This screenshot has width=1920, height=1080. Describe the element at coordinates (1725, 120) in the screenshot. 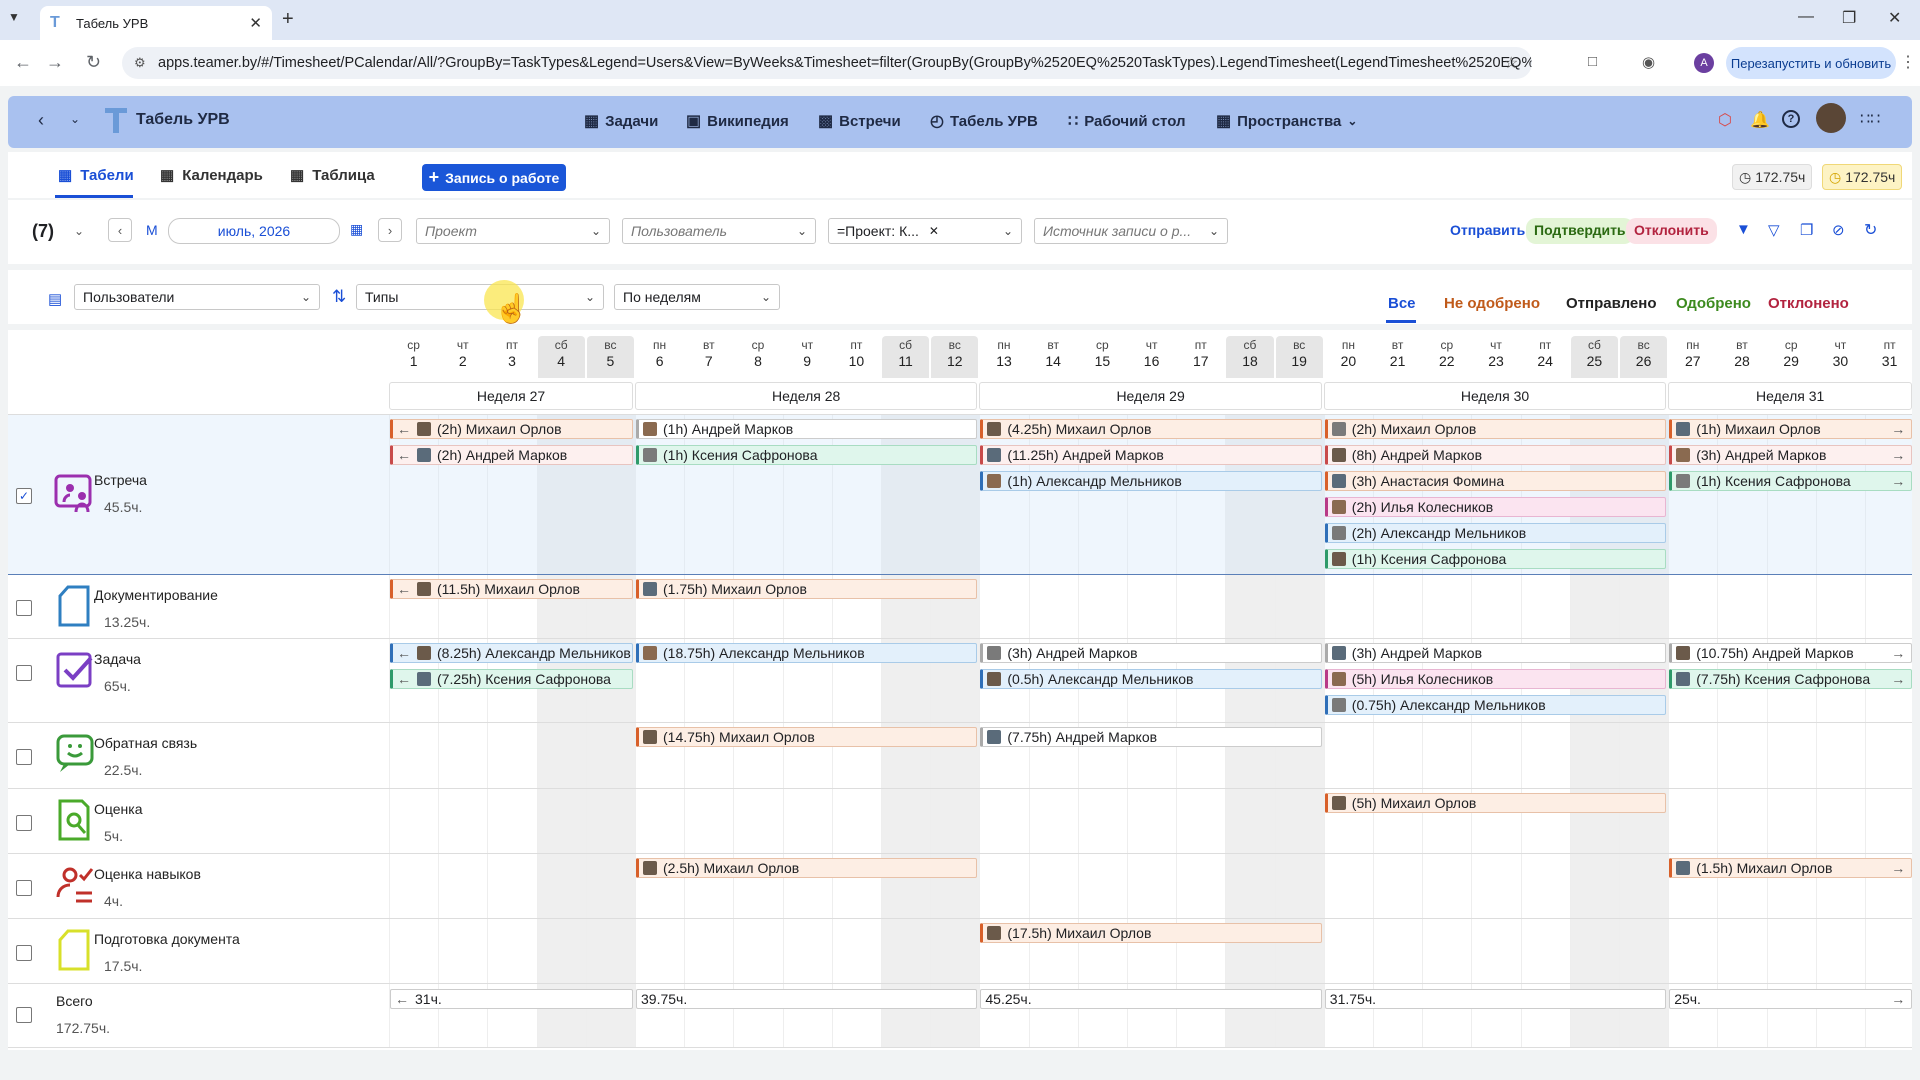

I see `alert-hexagon-icon: ⬡` at that location.